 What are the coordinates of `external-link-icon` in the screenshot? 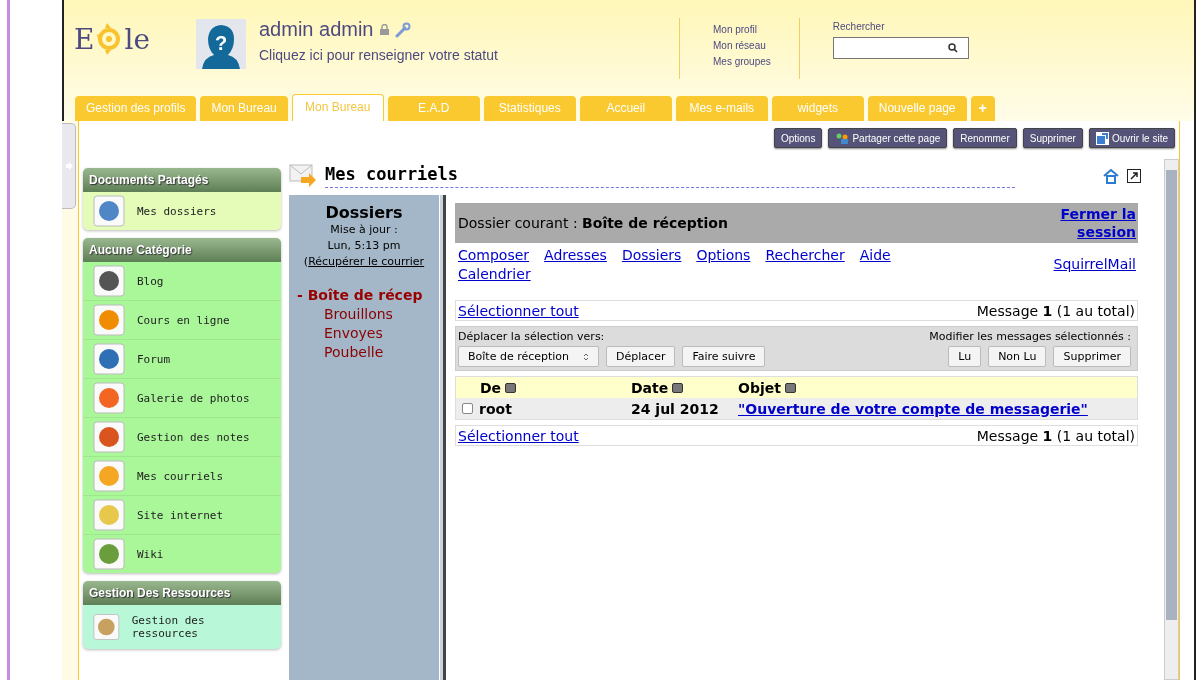 It's located at (1102, 138).